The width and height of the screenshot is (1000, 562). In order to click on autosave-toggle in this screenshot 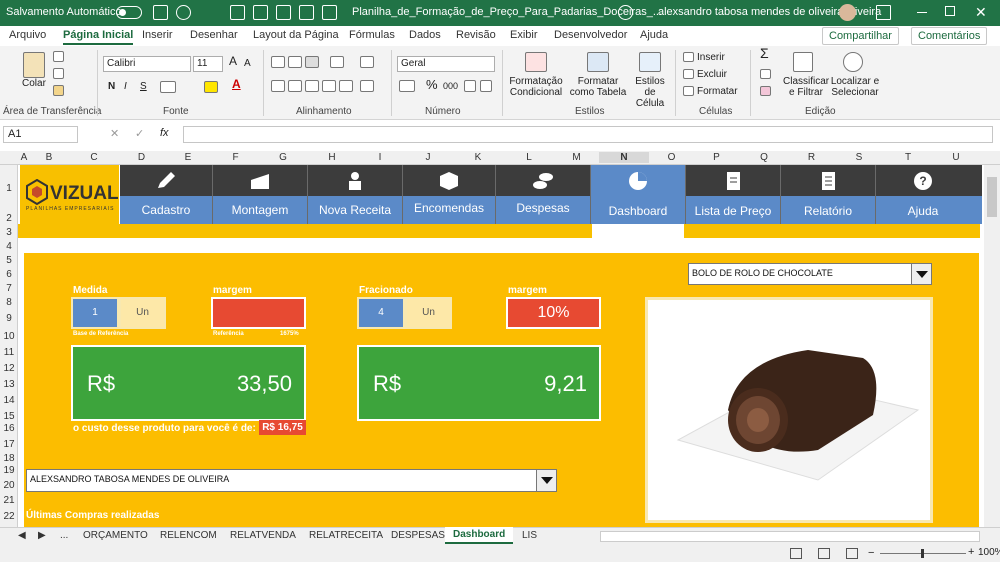, I will do `click(129, 12)`.